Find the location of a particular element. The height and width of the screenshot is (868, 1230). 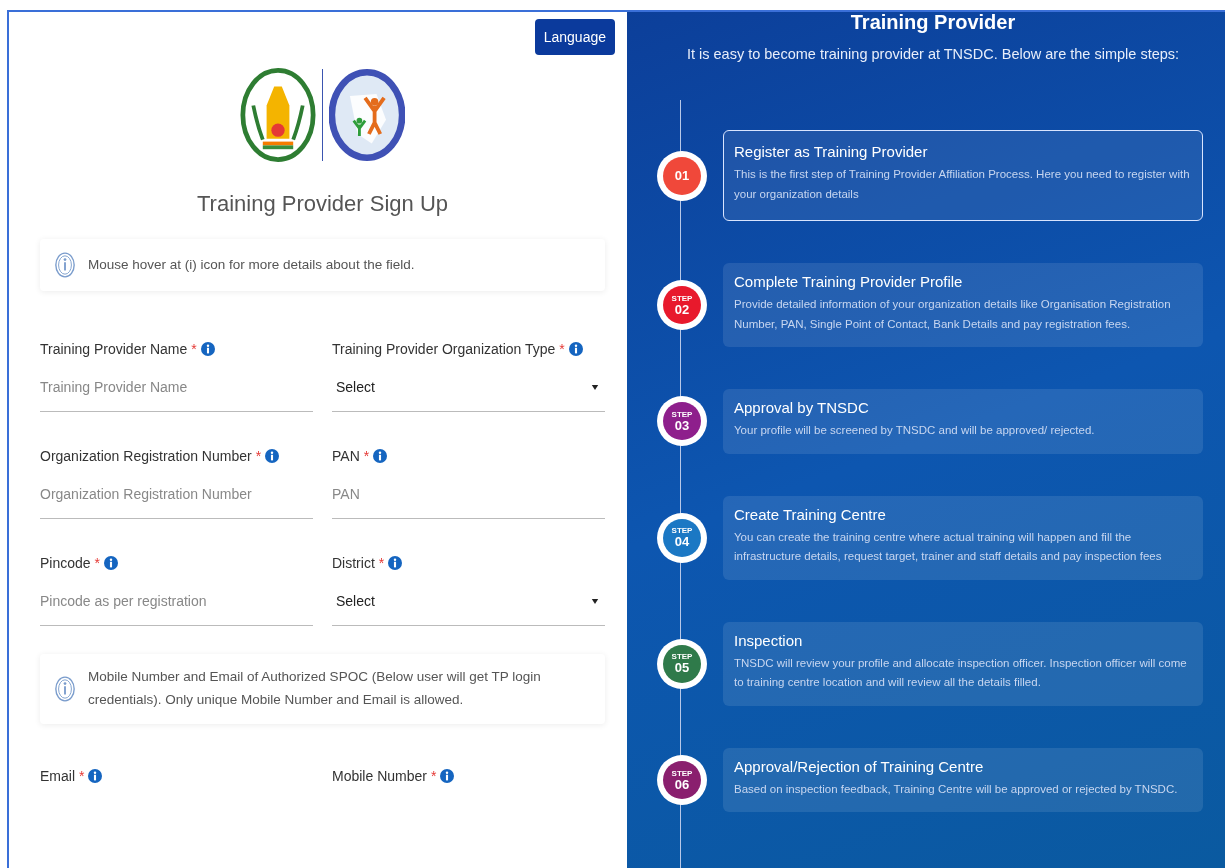

step-badge: STEP 06 is located at coordinates (682, 780).